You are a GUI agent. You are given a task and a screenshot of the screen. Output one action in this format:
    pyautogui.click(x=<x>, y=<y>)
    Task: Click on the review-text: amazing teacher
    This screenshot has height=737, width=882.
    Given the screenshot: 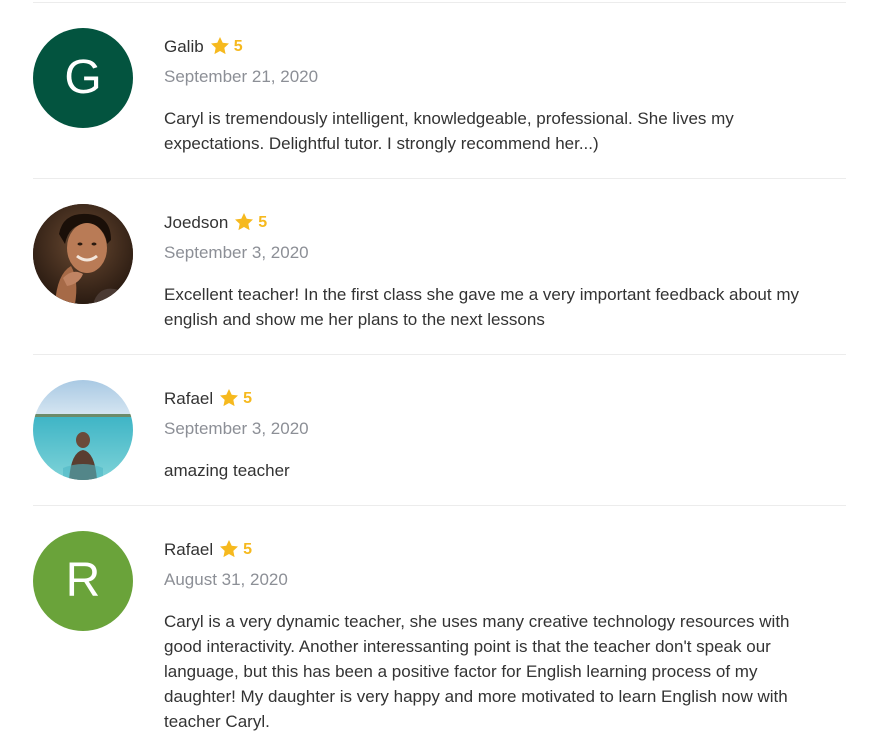 What is the action you would take?
    pyautogui.click(x=227, y=470)
    